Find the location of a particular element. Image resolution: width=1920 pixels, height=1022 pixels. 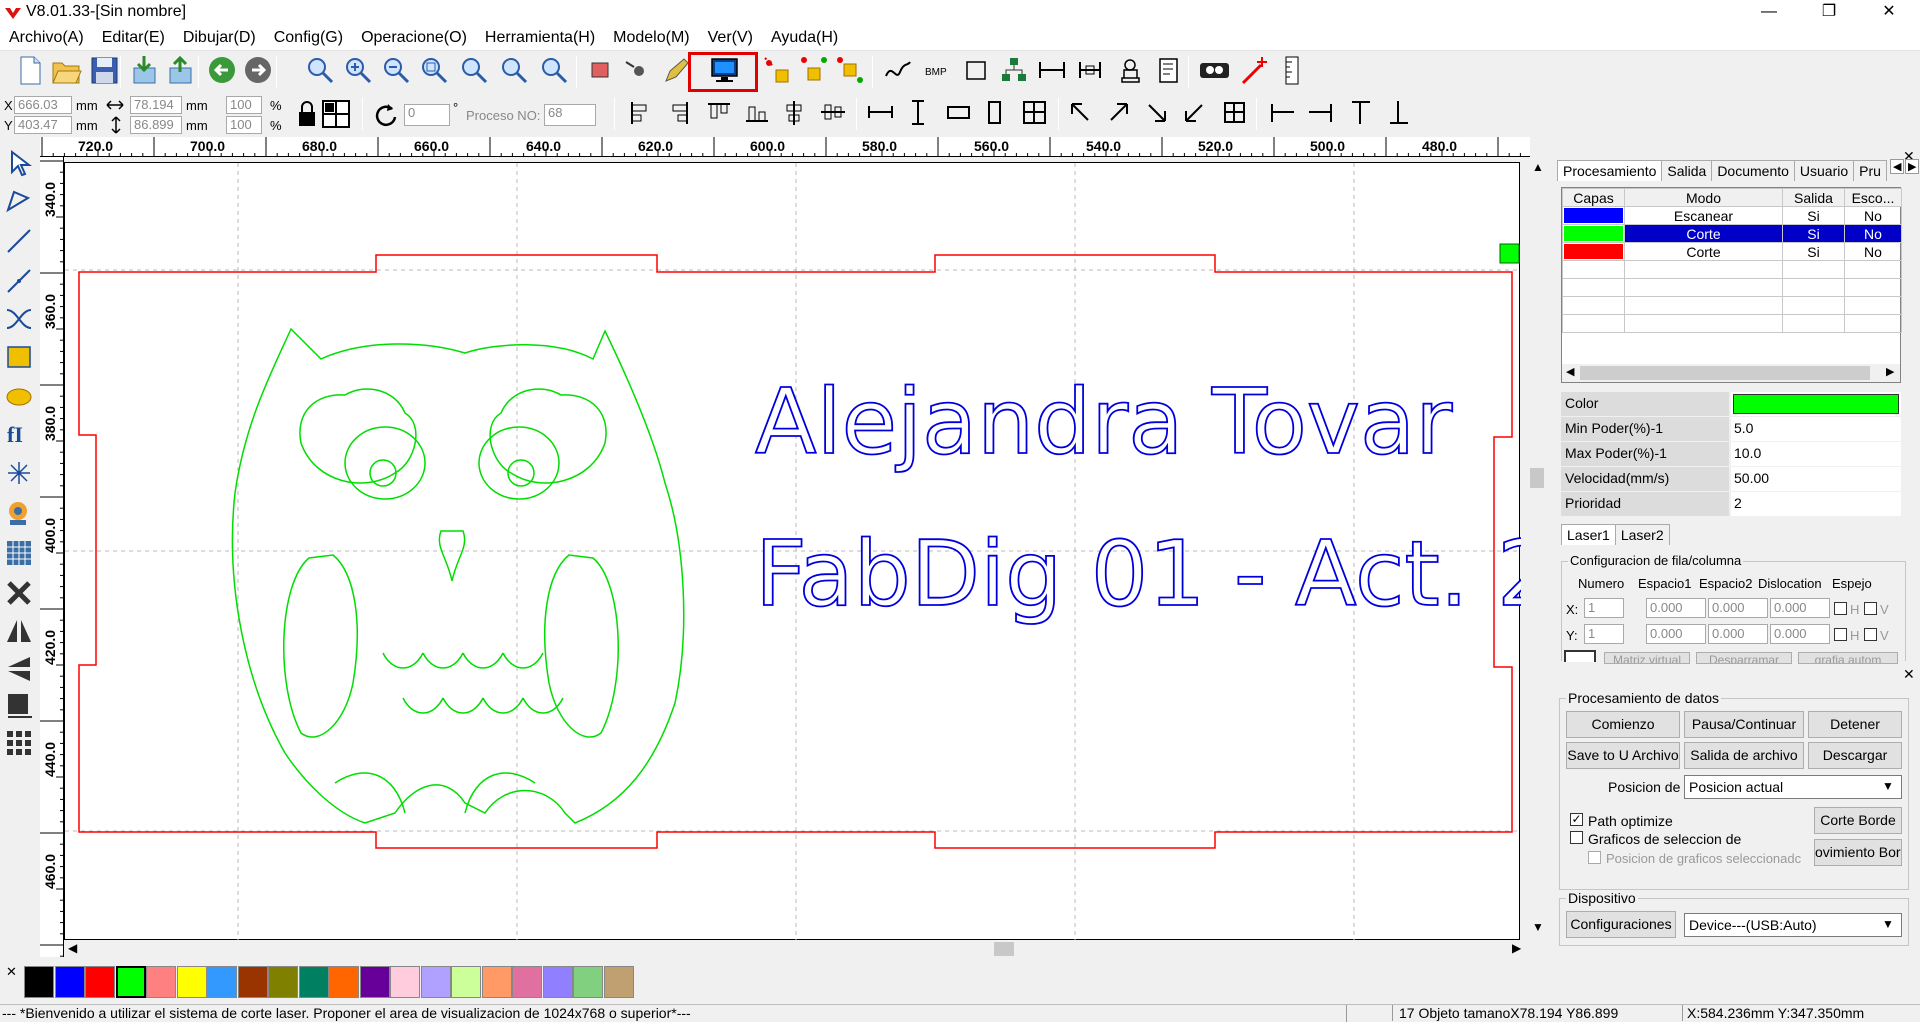

new-file-icon is located at coordinates (30, 70).